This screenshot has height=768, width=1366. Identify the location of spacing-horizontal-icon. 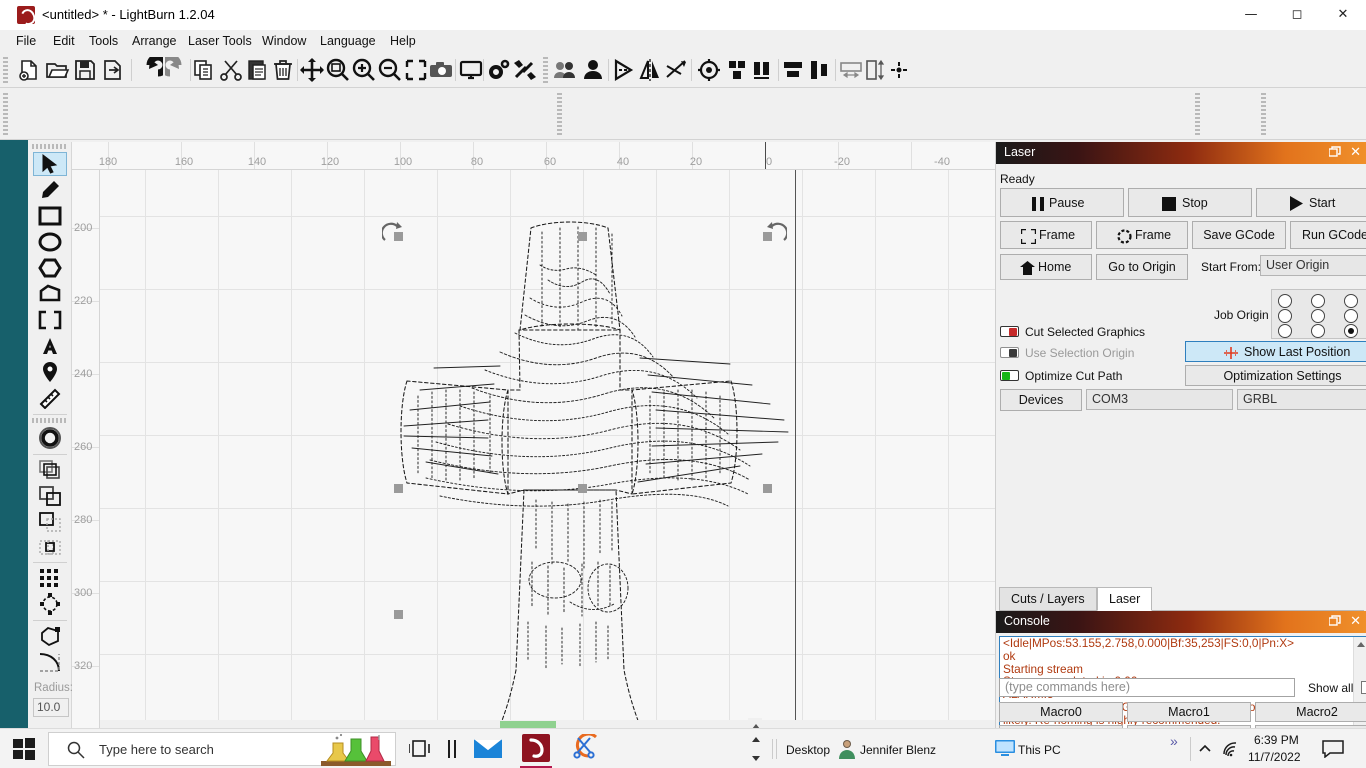
(851, 70).